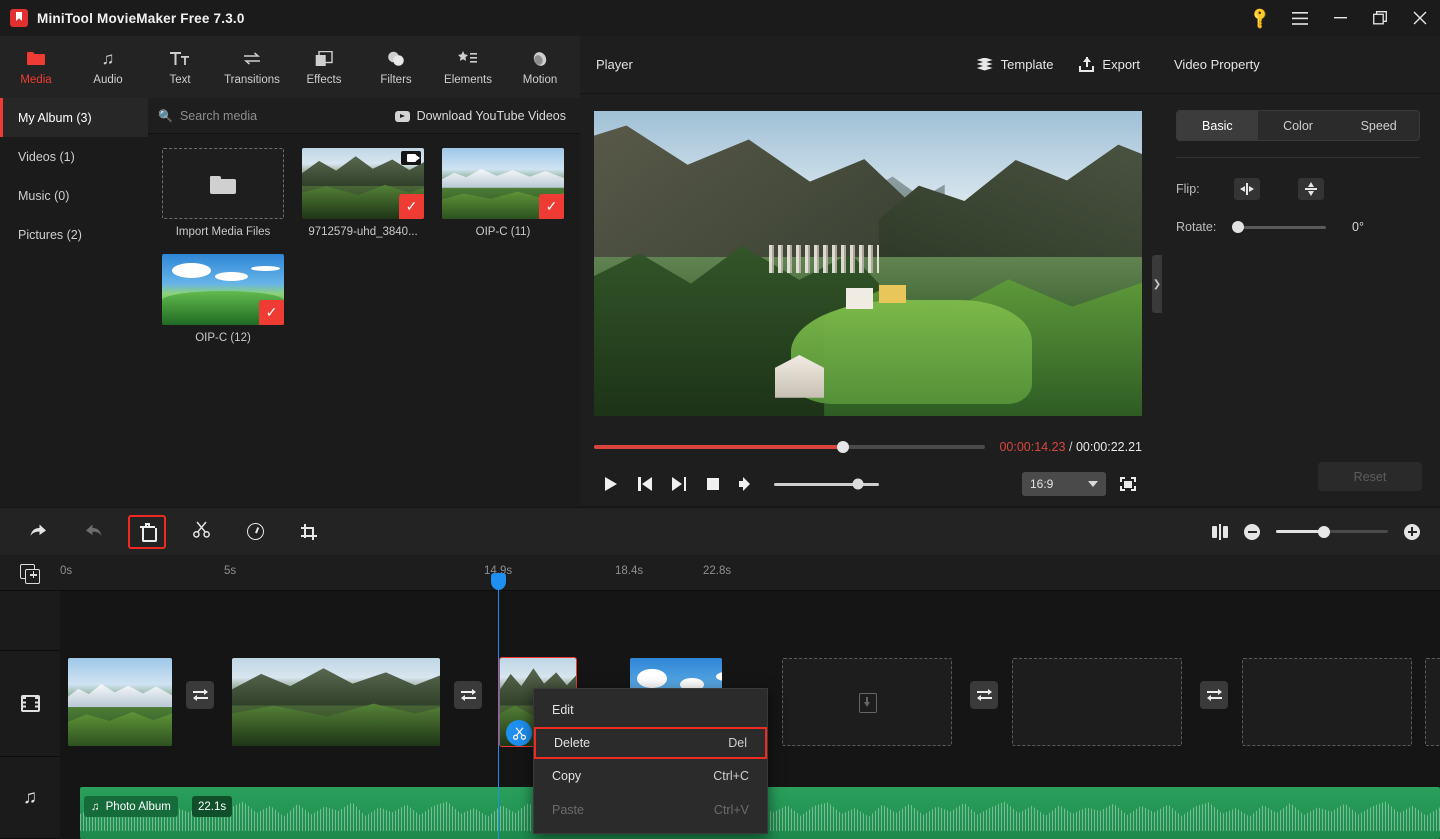 The image size is (1440, 839). What do you see at coordinates (1260, 18) in the screenshot?
I see `key-icon: 🔑` at bounding box center [1260, 18].